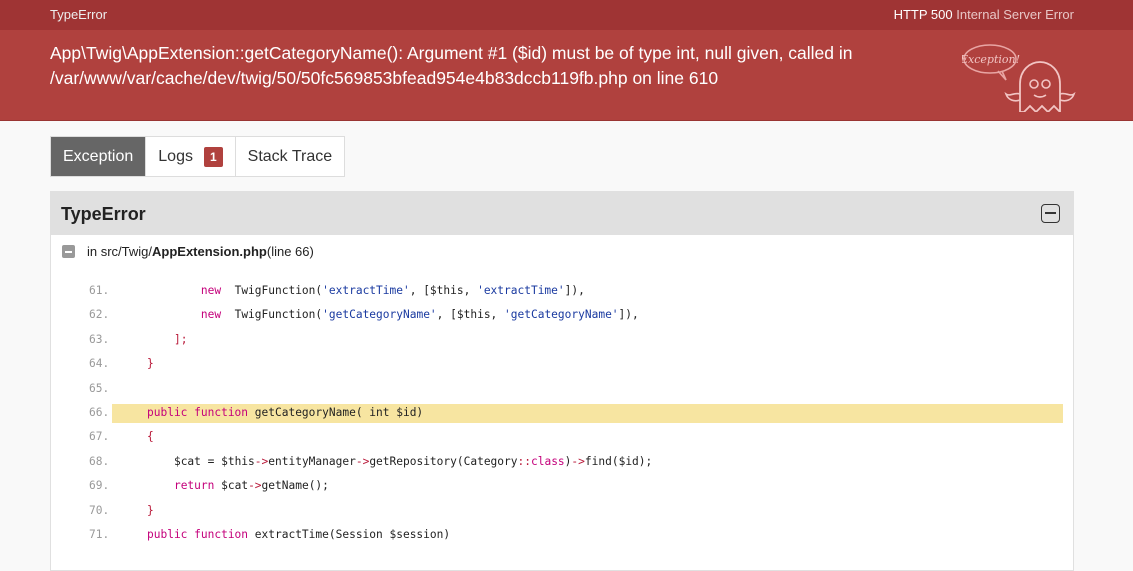 The width and height of the screenshot is (1133, 571). What do you see at coordinates (99, 437) in the screenshot?
I see `line-number: 67.` at bounding box center [99, 437].